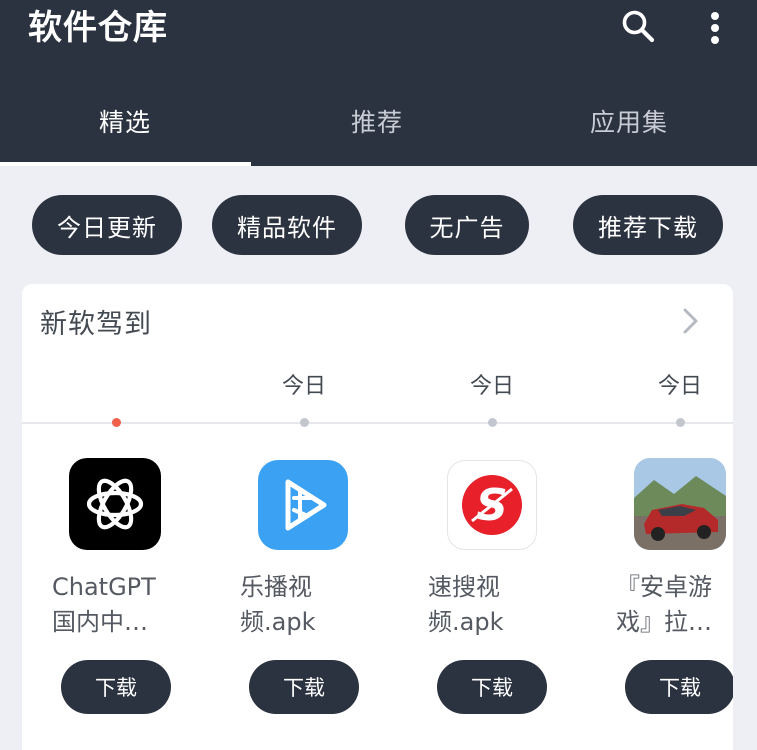  What do you see at coordinates (278, 604) in the screenshot?
I see `app-name: 乐播视 频.apk` at bounding box center [278, 604].